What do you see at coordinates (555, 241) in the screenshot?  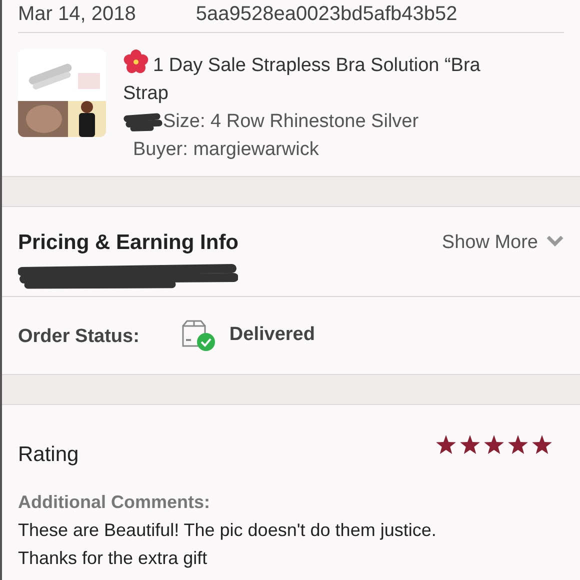 I see `chevron-icon` at bounding box center [555, 241].